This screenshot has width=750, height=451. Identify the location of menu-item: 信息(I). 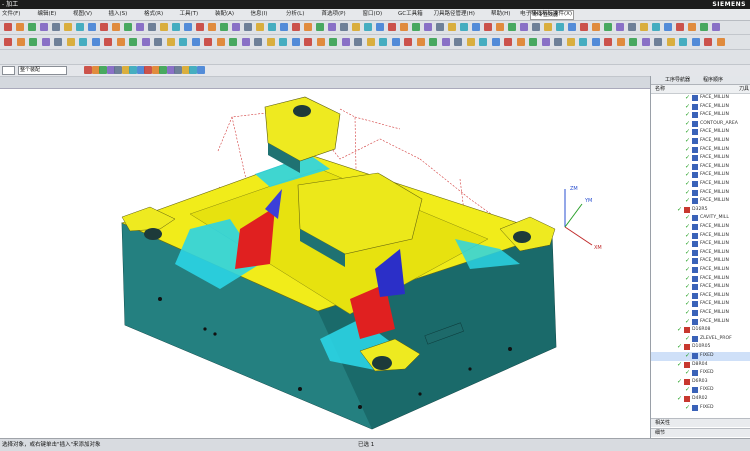
(259, 14).